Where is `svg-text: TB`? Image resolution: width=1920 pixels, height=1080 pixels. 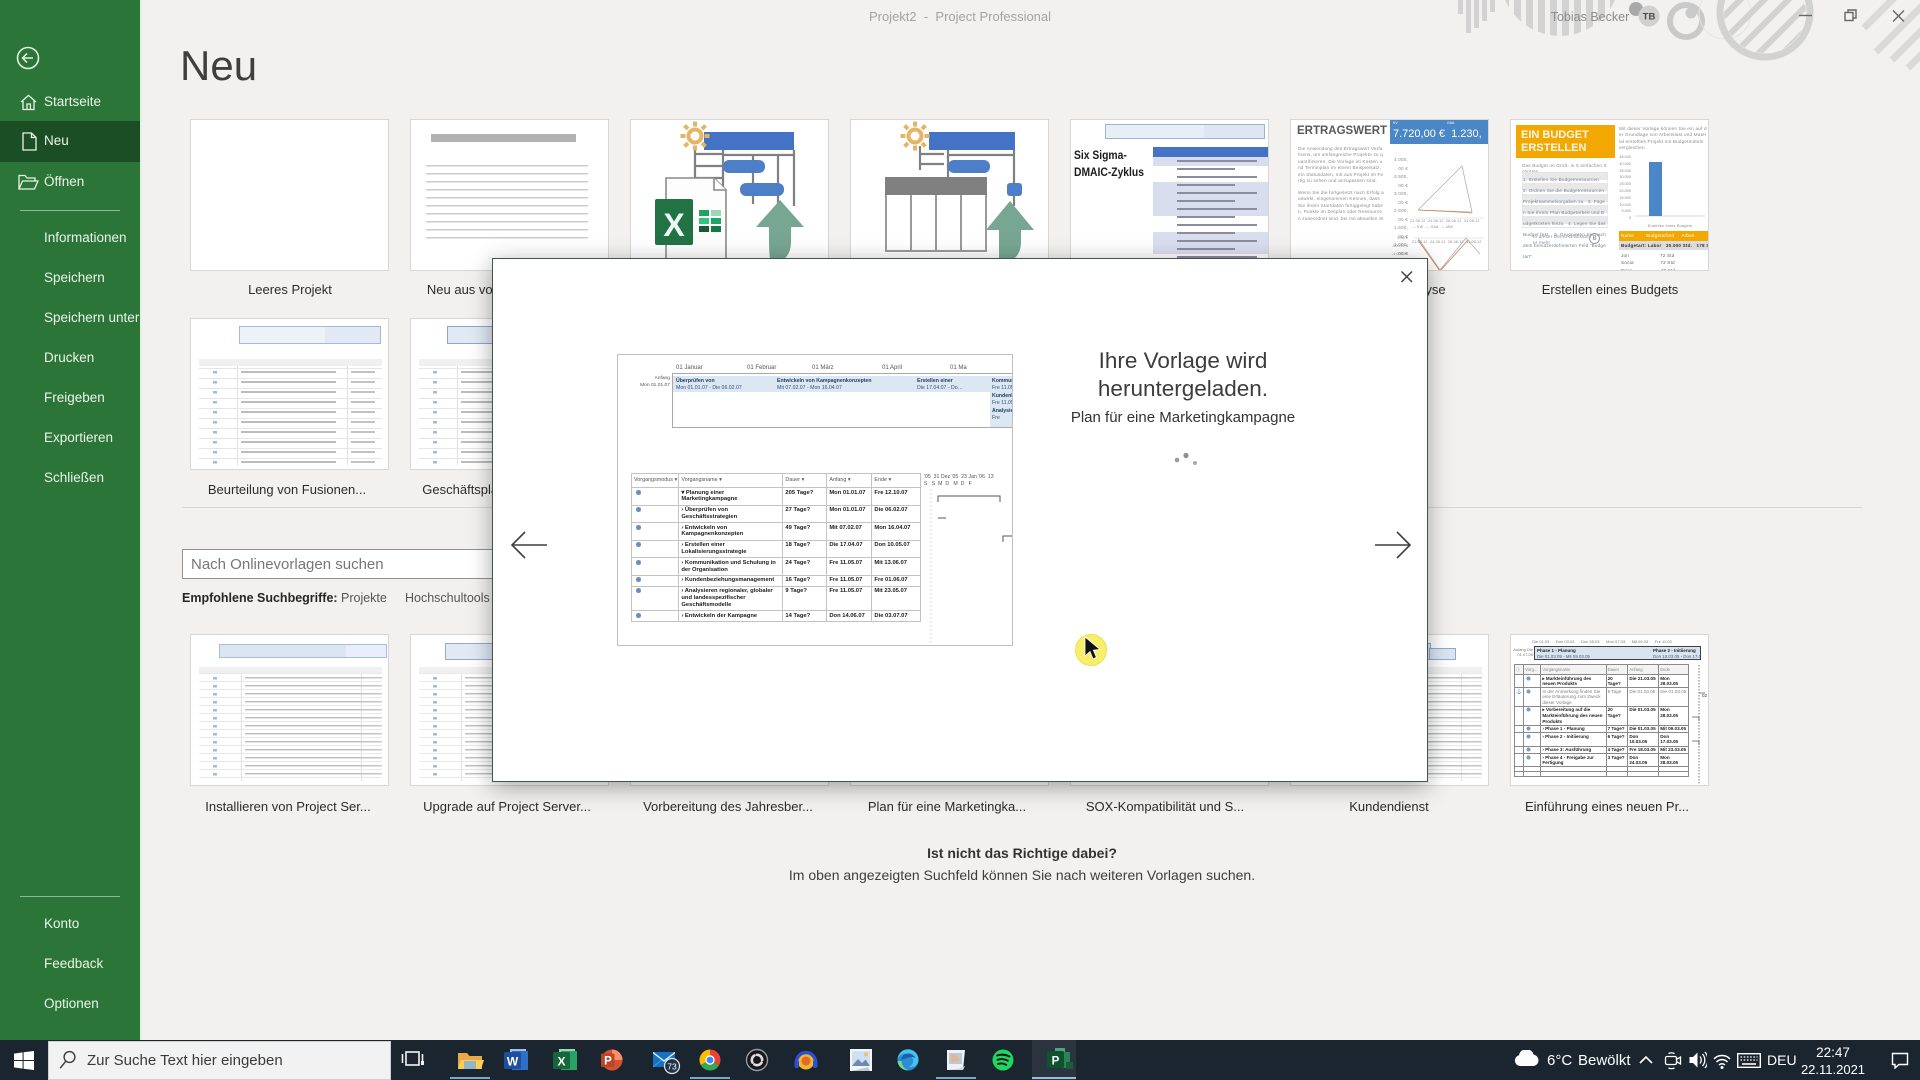 svg-text: TB is located at coordinates (1649, 17).